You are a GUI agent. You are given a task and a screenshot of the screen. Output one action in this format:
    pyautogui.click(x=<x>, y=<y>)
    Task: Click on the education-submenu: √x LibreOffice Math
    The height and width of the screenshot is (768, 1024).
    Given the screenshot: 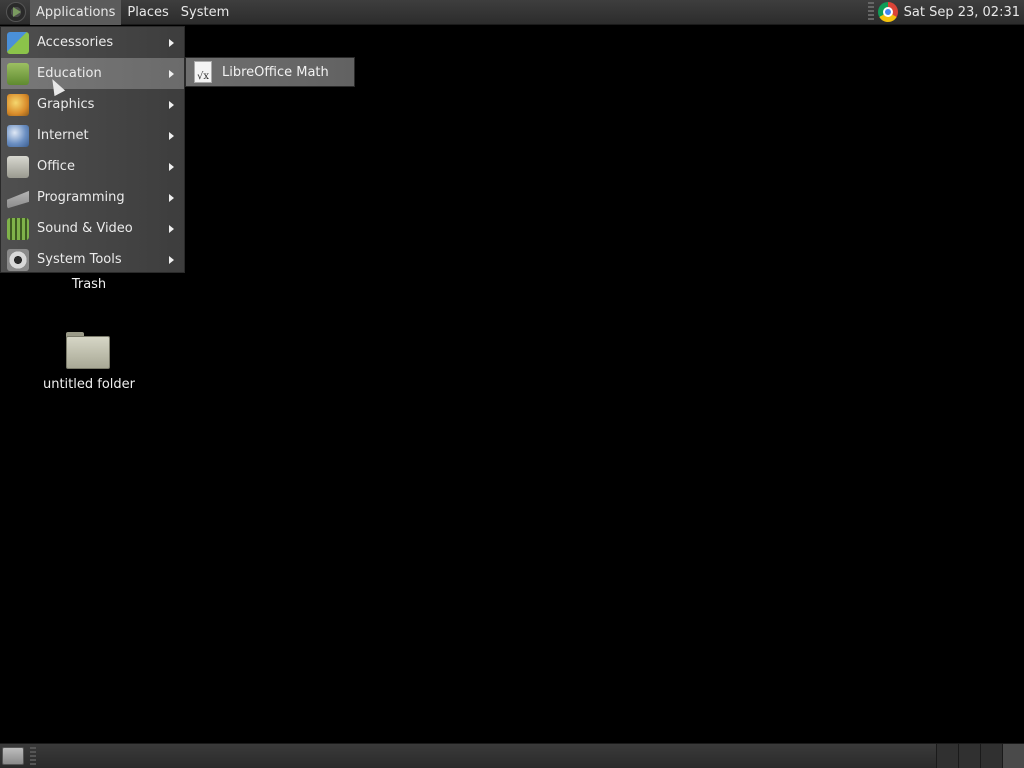 What is the action you would take?
    pyautogui.click(x=270, y=72)
    